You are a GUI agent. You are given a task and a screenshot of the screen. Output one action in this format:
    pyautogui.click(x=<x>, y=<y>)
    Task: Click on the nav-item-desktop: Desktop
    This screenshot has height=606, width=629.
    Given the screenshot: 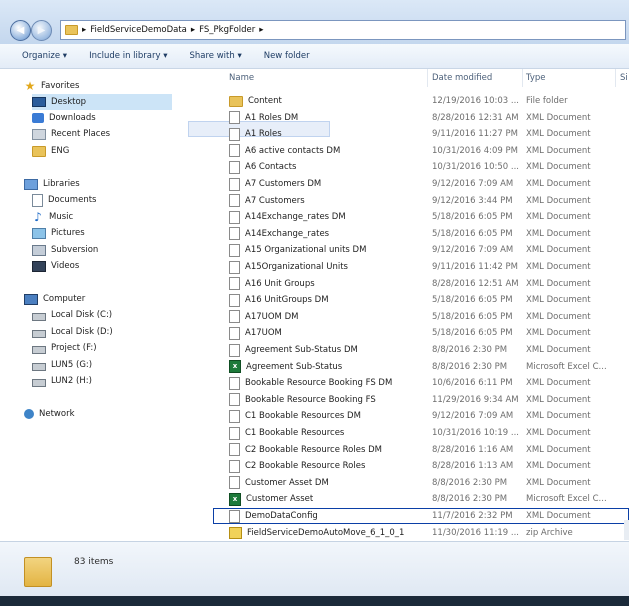 What is the action you would take?
    pyautogui.click(x=102, y=102)
    